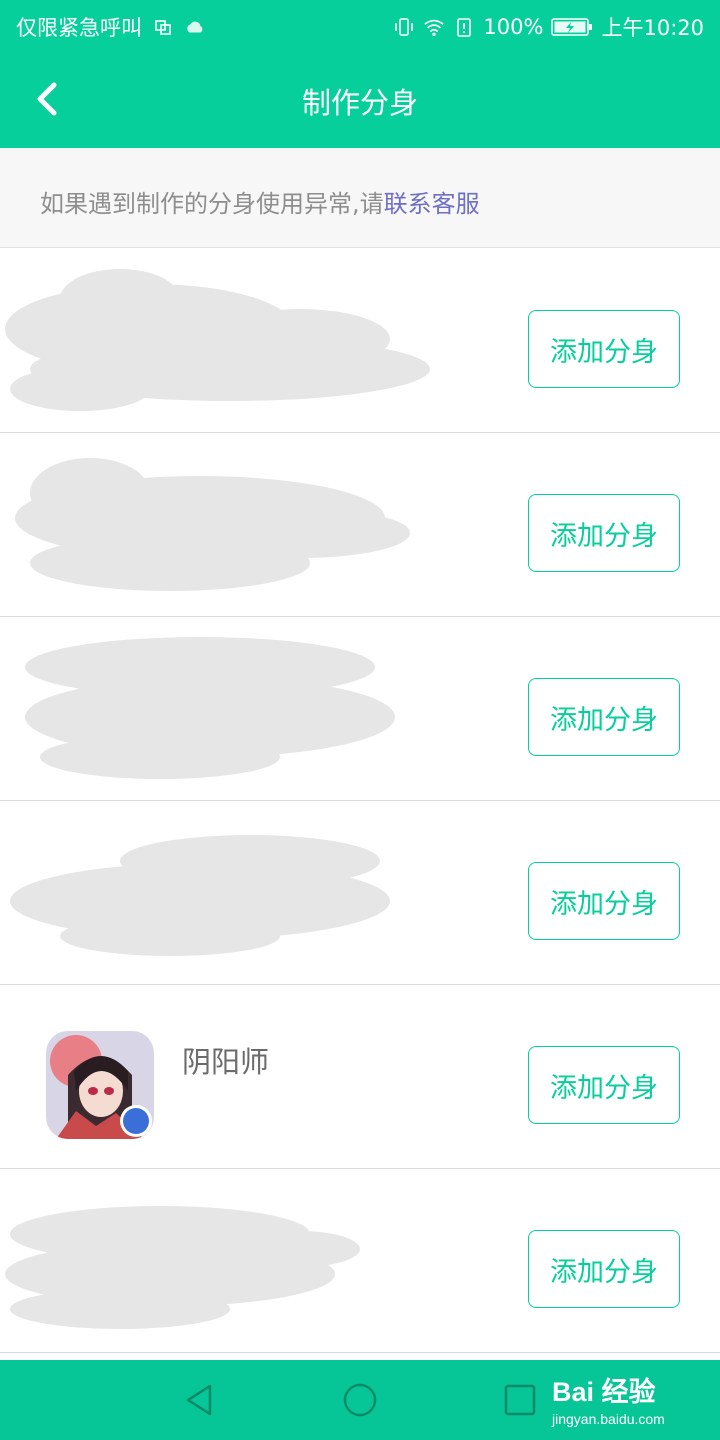 The image size is (720, 1440). Describe the element at coordinates (360, 1077) in the screenshot. I see `list-item: 阴阳师 添加分身` at that location.